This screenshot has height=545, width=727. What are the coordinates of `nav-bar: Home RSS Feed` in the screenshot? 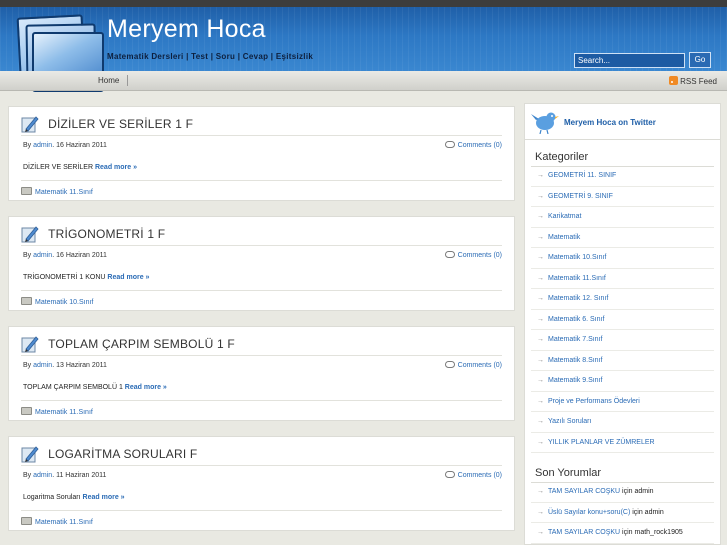 It's located at (363, 81).